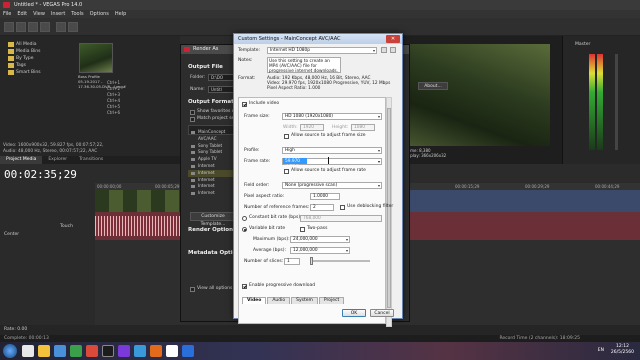 The image size is (640, 360). What do you see at coordinates (36, 72) in the screenshot?
I see `tree-item-smart-bins: Smart Bins` at bounding box center [36, 72].